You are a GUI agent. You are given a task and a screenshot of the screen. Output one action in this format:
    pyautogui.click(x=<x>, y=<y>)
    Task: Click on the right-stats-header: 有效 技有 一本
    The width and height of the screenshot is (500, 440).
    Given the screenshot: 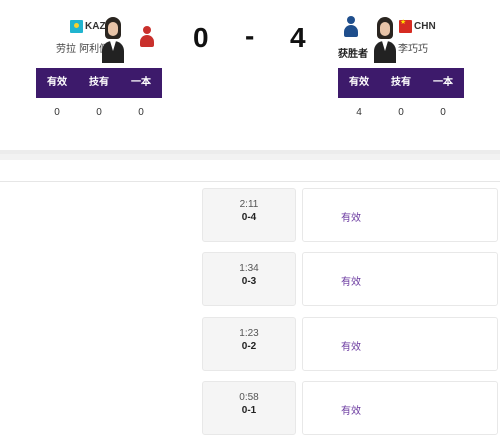 What is the action you would take?
    pyautogui.click(x=401, y=83)
    